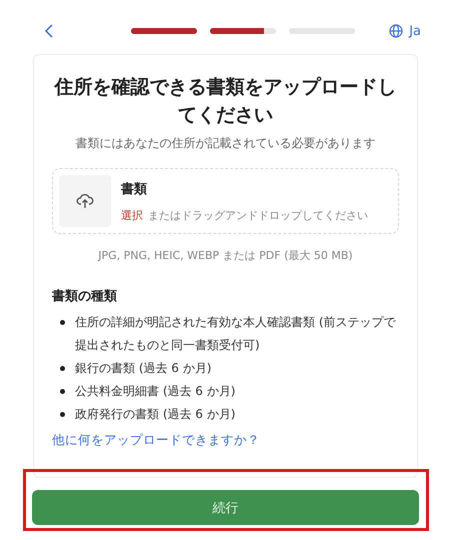  Describe the element at coordinates (156, 440) in the screenshot. I see `help-link: 他に何をアップロードできますか？` at that location.